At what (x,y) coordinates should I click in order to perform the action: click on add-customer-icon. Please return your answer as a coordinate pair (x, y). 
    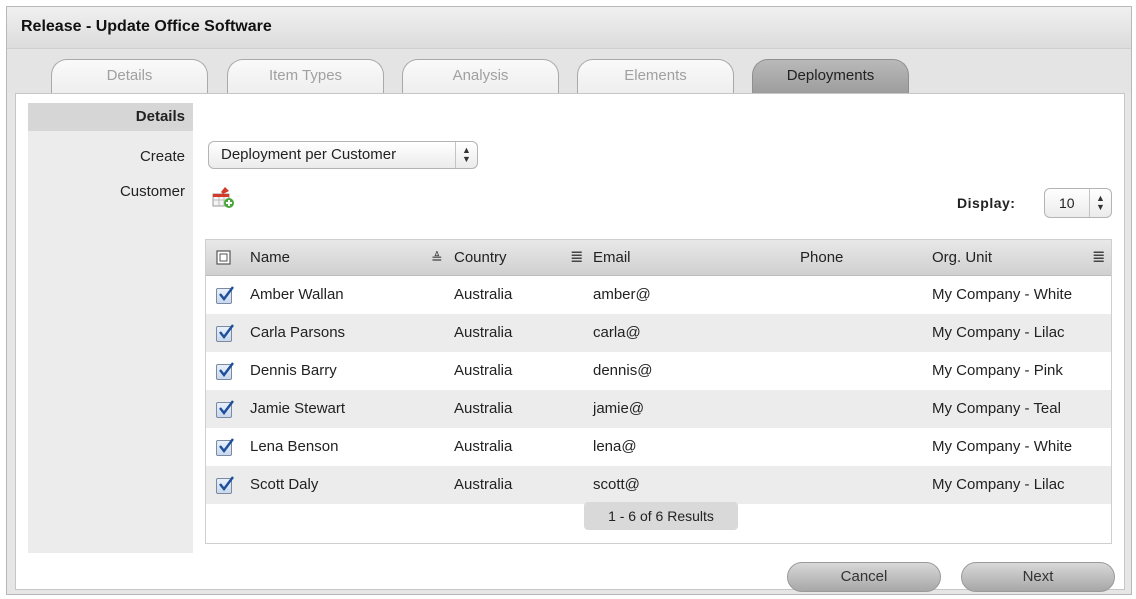
    Looking at the image, I should click on (223, 197).